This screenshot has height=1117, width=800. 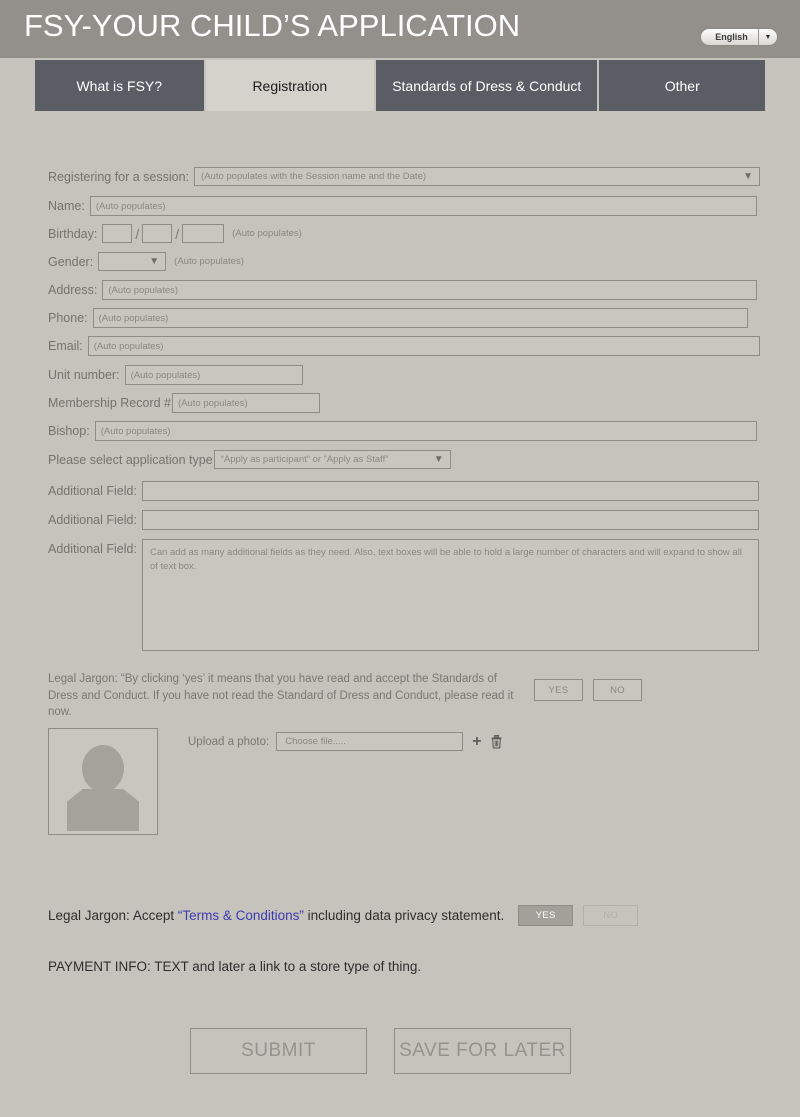 I want to click on name-label: Name:, so click(x=66, y=206).